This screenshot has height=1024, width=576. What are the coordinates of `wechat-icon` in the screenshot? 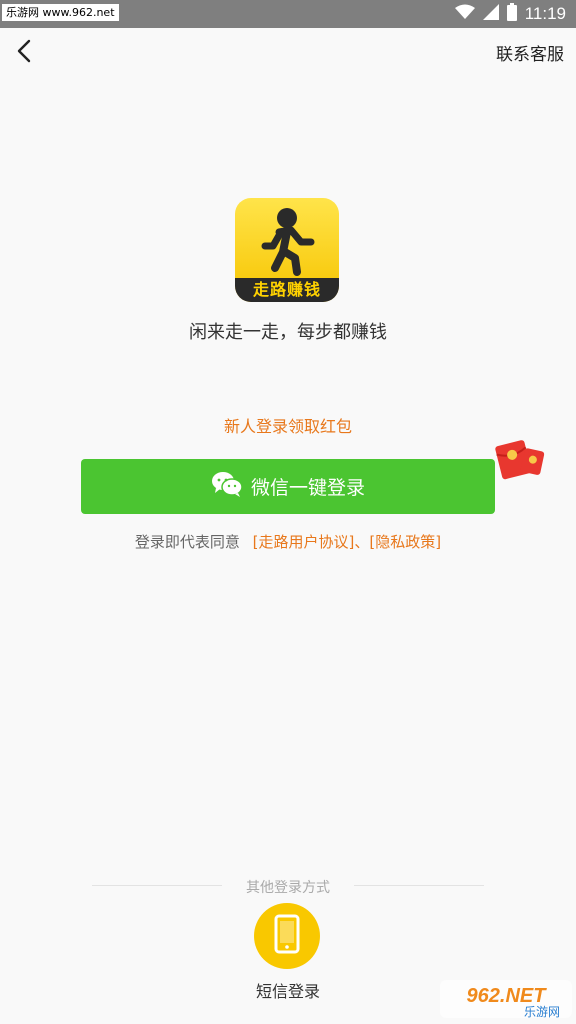 It's located at (227, 486).